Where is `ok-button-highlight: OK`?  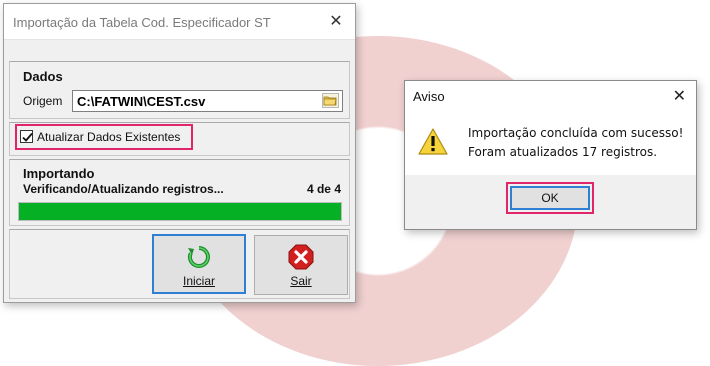
ok-button-highlight: OK is located at coordinates (550, 198).